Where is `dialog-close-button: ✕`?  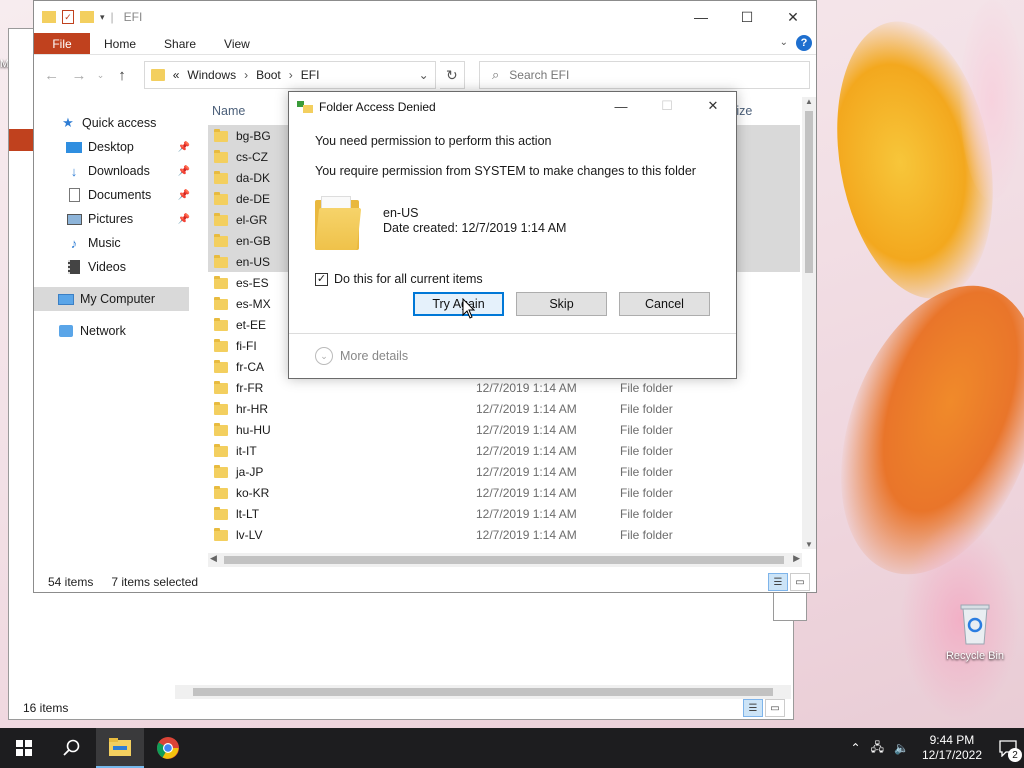 dialog-close-button: ✕ is located at coordinates (713, 106).